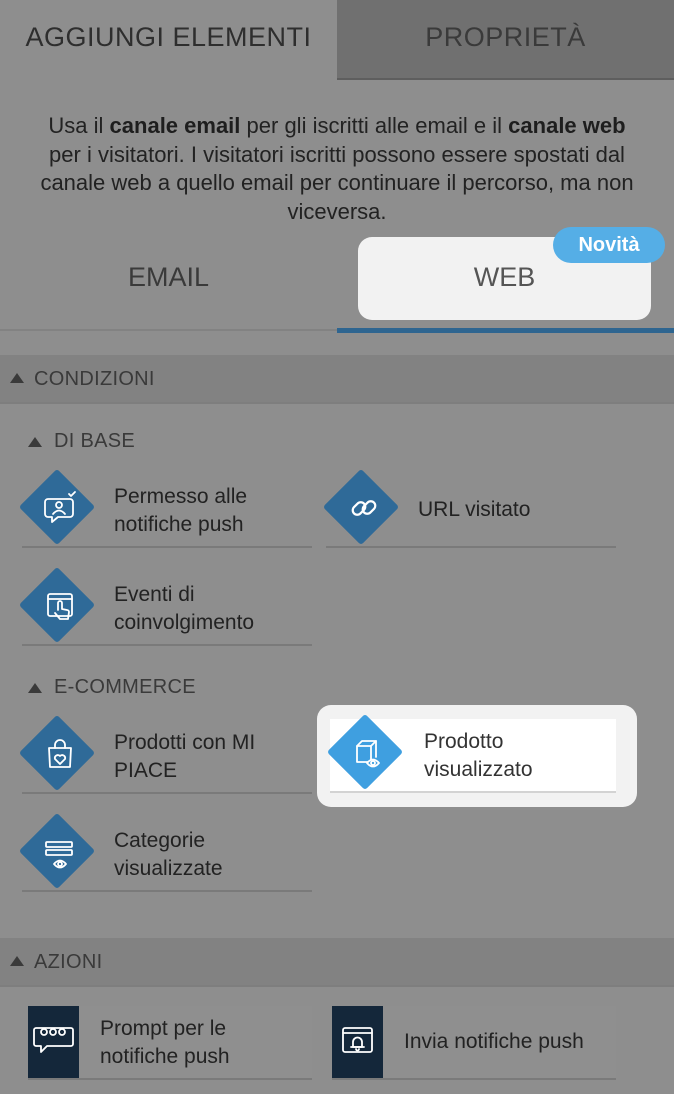 This screenshot has width=674, height=1094. I want to click on condition-label: Prodotti con MI PIACE, so click(185, 756).